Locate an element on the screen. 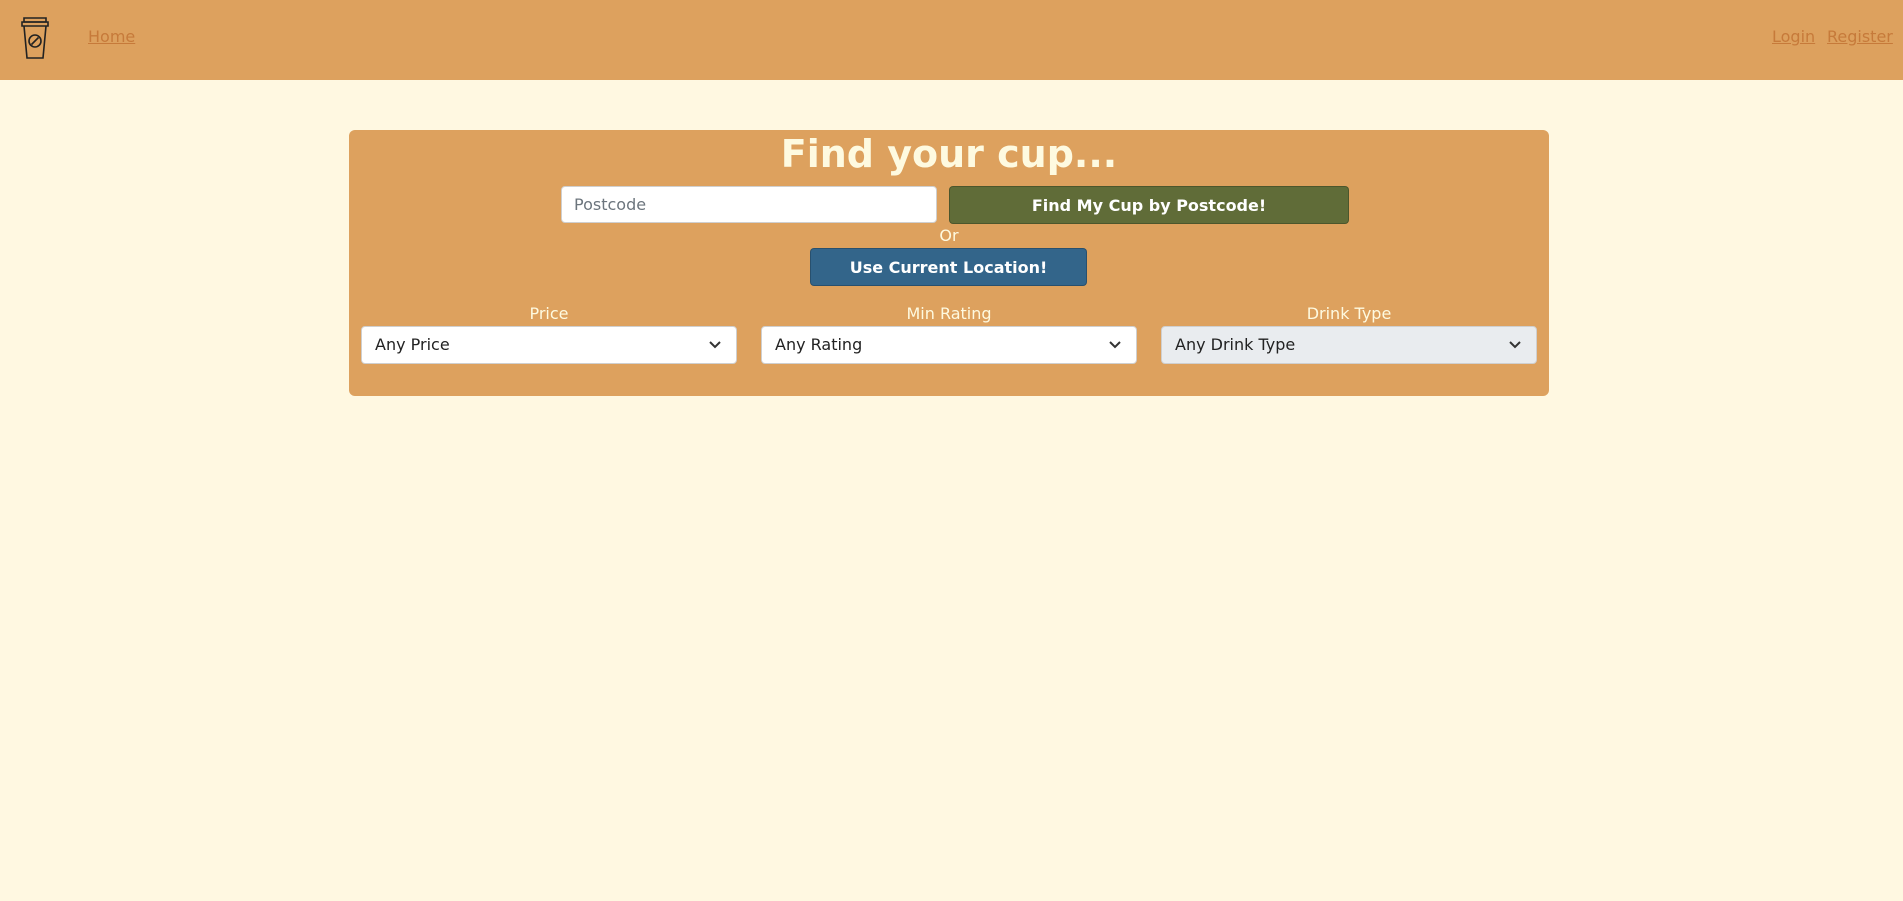 Image resolution: width=1903 pixels, height=901 pixels. min-rating-select-value: Any Rating is located at coordinates (819, 344).